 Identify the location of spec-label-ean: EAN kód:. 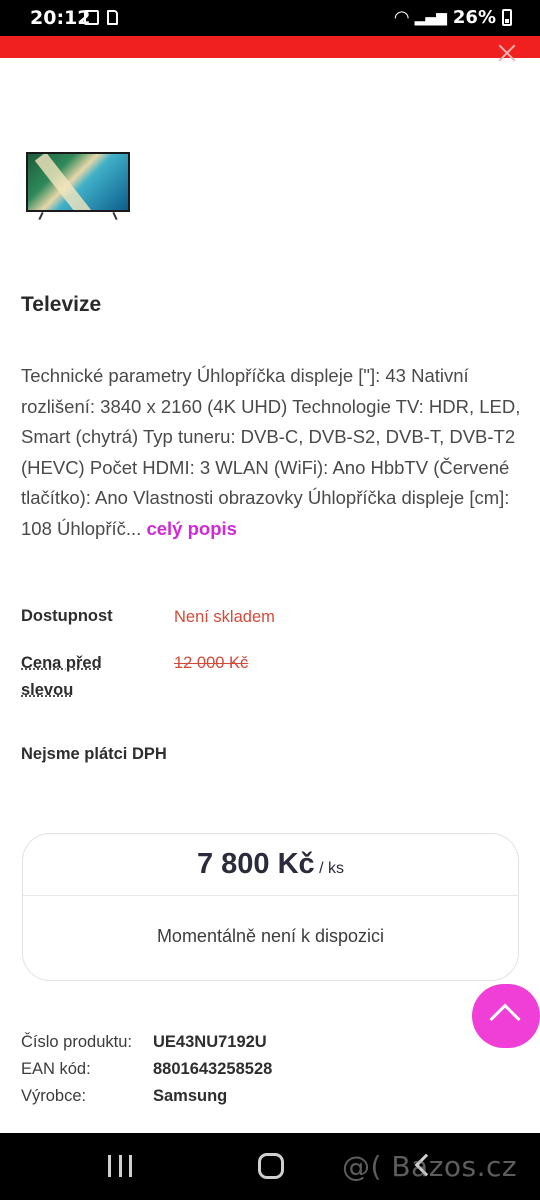
(56, 1069).